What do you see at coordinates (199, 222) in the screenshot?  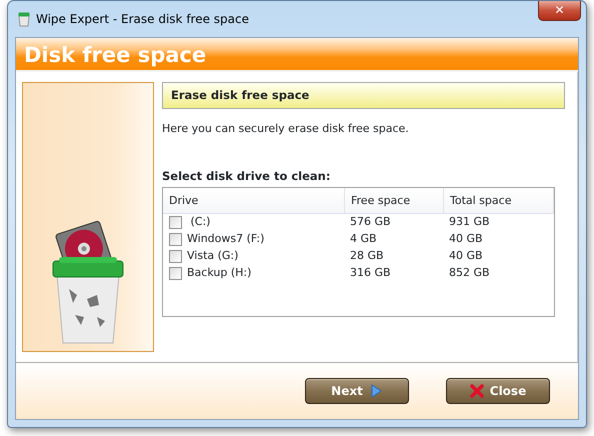 I see `drive-name: (C:)` at bounding box center [199, 222].